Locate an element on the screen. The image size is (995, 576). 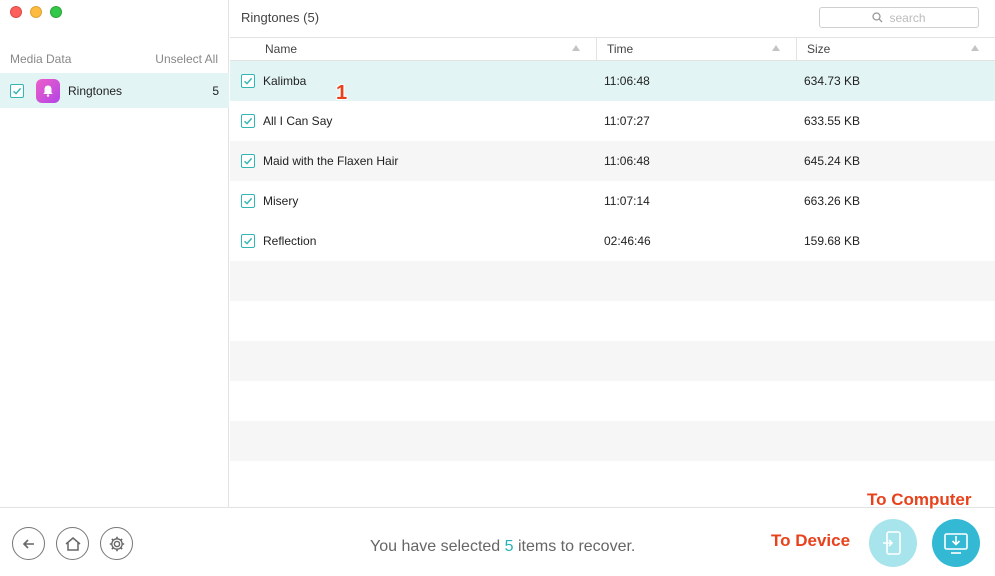
to-computer-button is located at coordinates (956, 543).